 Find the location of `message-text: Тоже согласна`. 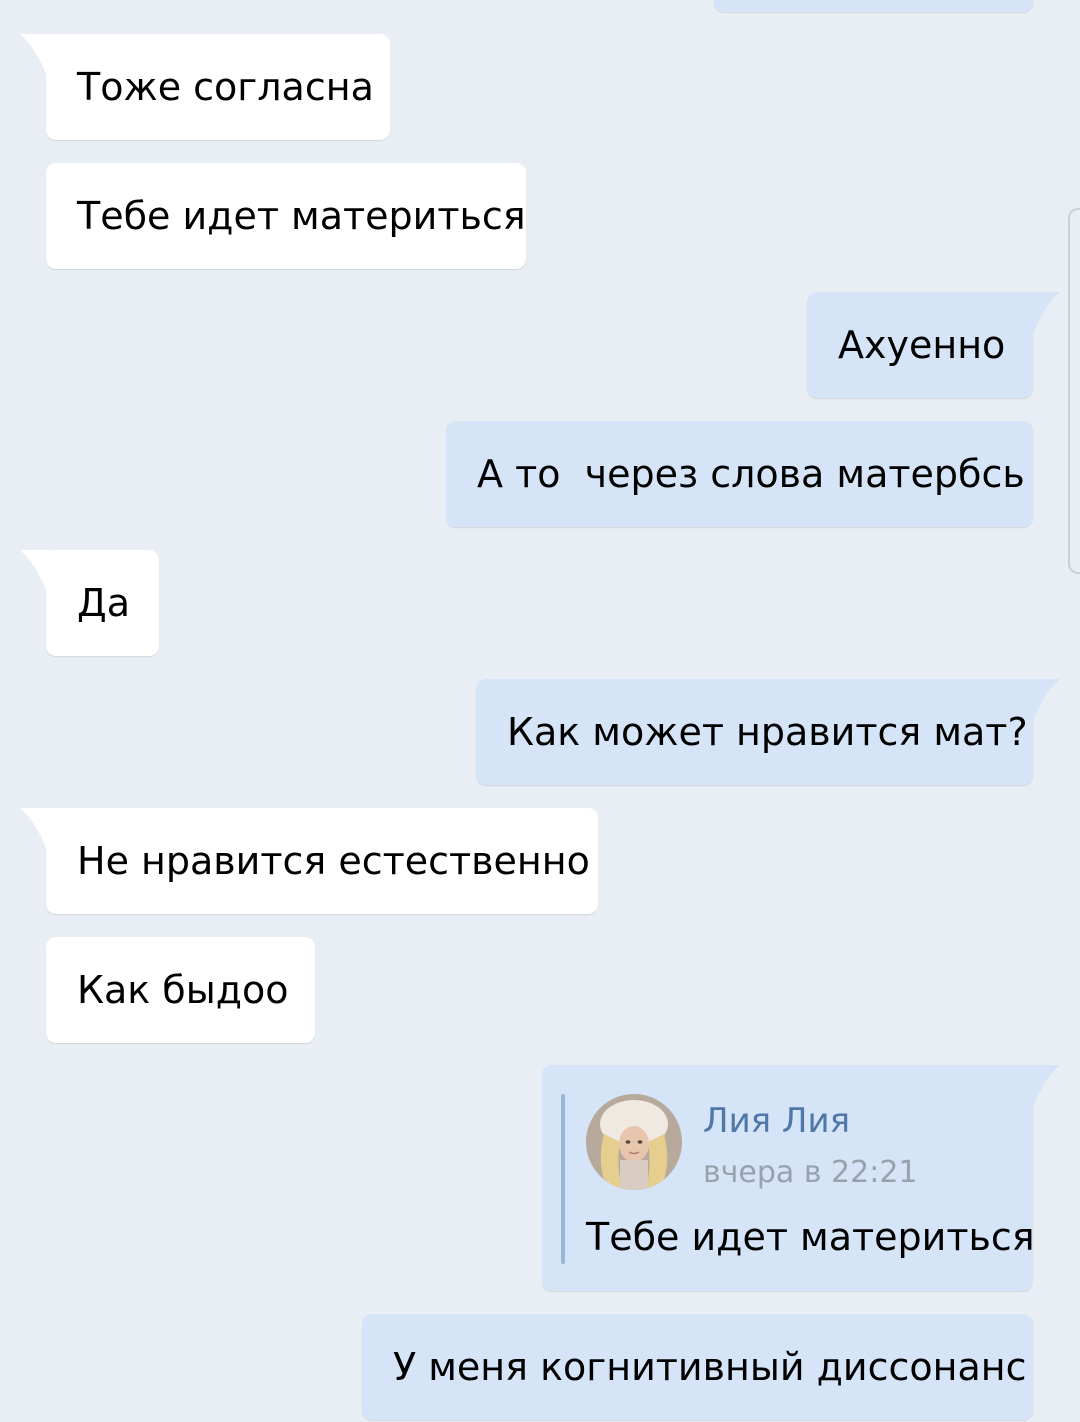

message-text: Тоже согласна is located at coordinates (225, 87).